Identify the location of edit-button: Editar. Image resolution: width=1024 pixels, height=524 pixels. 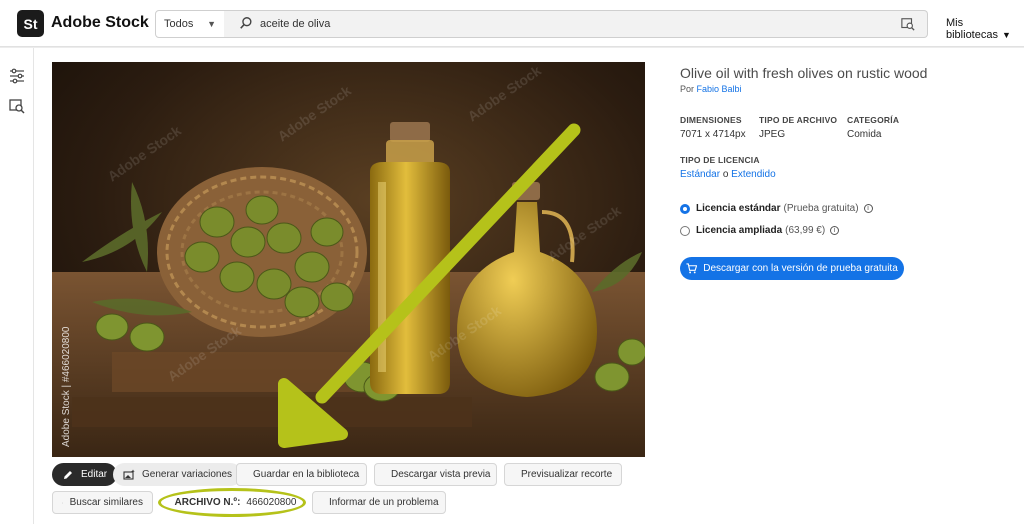
(85, 474).